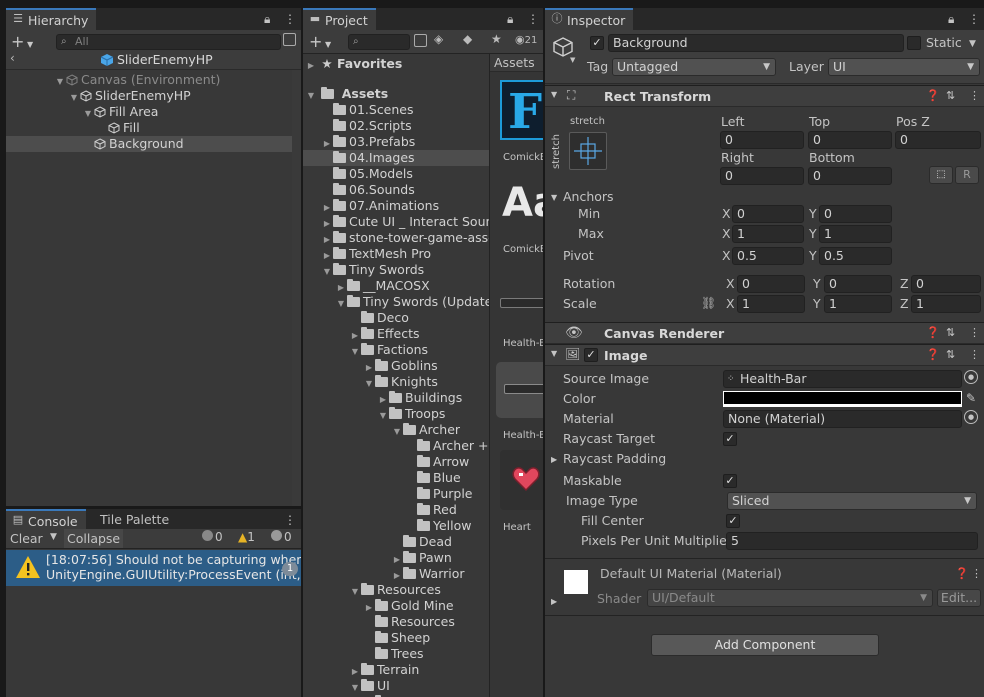 This screenshot has width=984, height=697. What do you see at coordinates (526, 39) in the screenshot?
I see `visibility-icon: ◉21` at bounding box center [526, 39].